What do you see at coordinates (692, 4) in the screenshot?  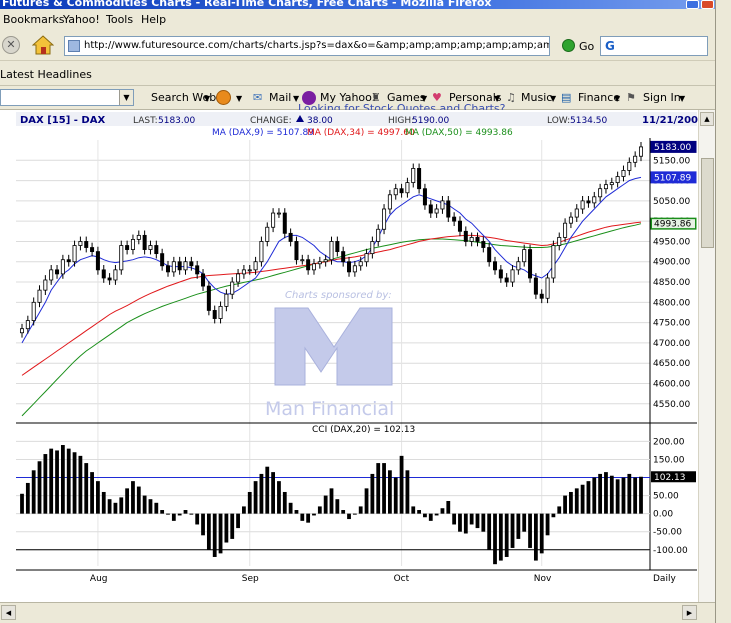 I see `minimize-button` at bounding box center [692, 4].